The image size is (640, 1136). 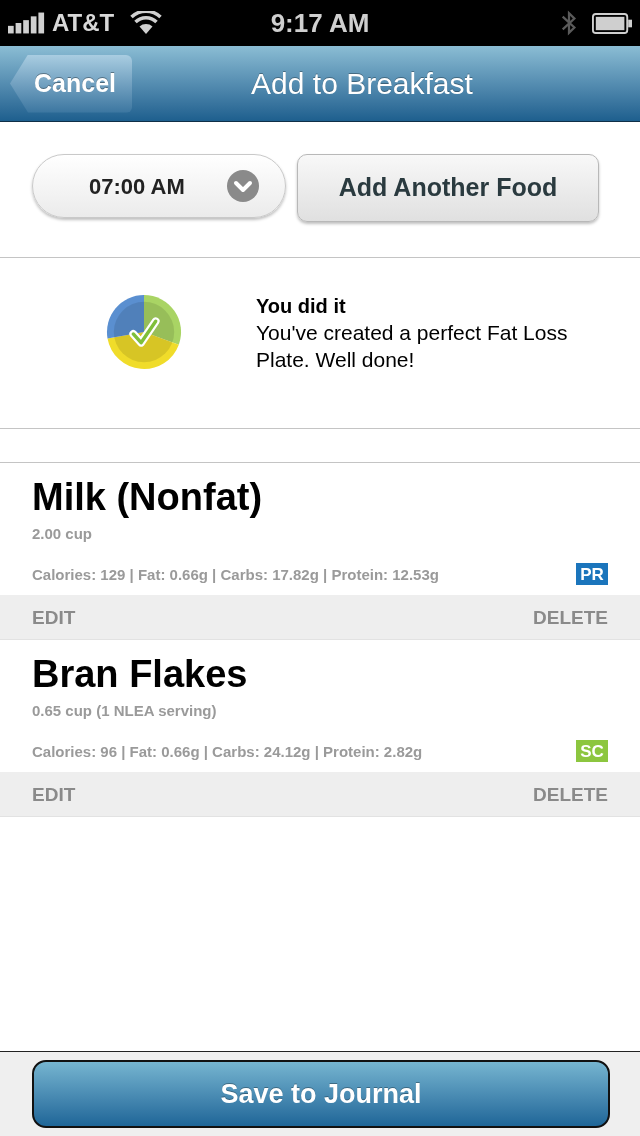 What do you see at coordinates (592, 574) in the screenshot?
I see `source-tag: PR` at bounding box center [592, 574].